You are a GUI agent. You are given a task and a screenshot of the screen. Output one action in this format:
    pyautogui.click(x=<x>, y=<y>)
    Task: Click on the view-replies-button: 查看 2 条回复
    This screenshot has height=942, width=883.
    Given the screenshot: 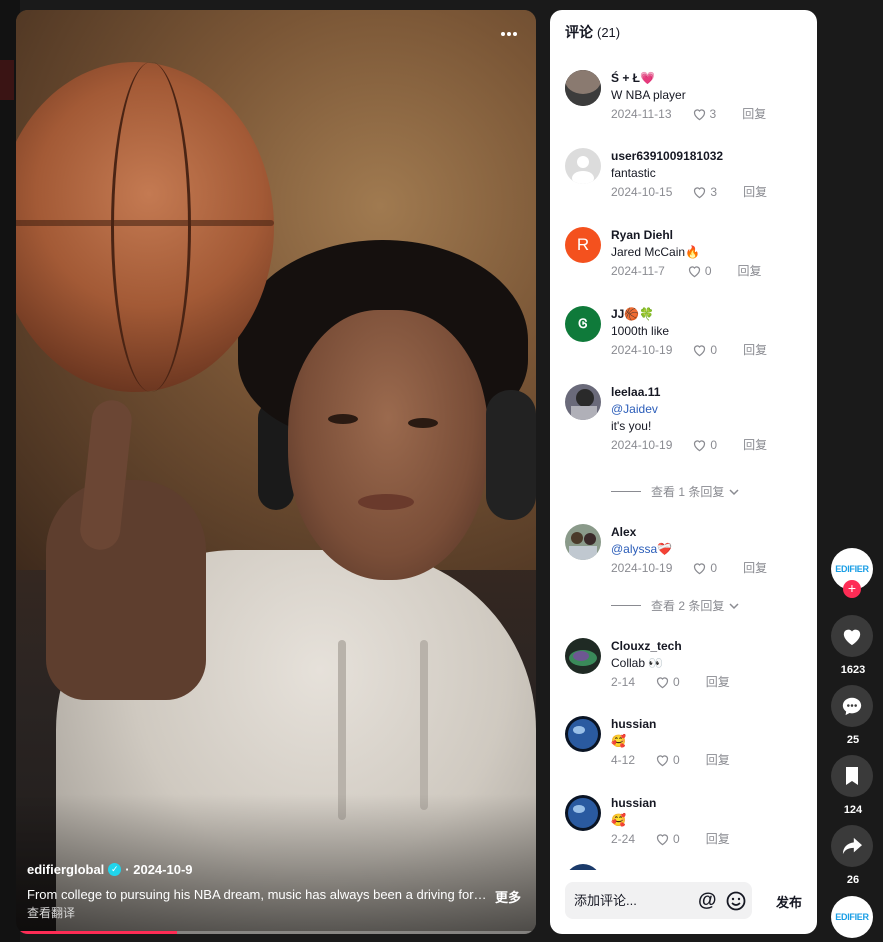 What is the action you would take?
    pyautogui.click(x=675, y=605)
    